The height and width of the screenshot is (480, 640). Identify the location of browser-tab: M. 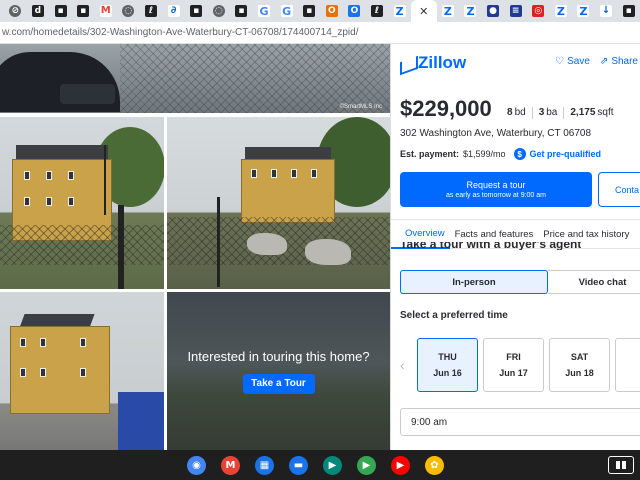
(105, 11).